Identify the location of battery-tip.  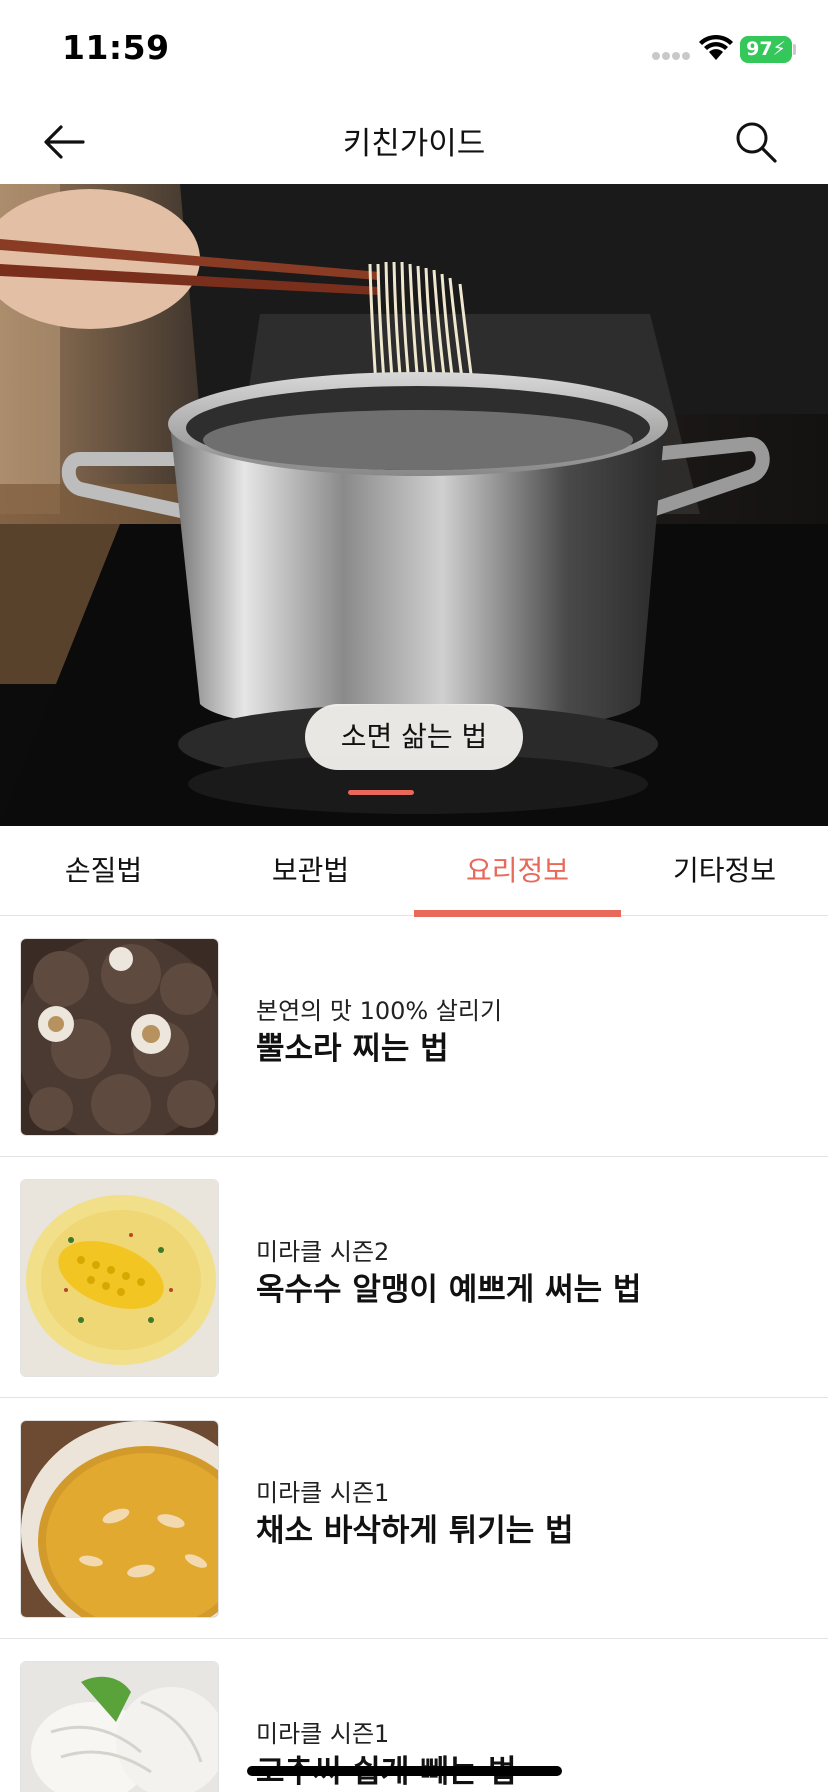
(794, 49).